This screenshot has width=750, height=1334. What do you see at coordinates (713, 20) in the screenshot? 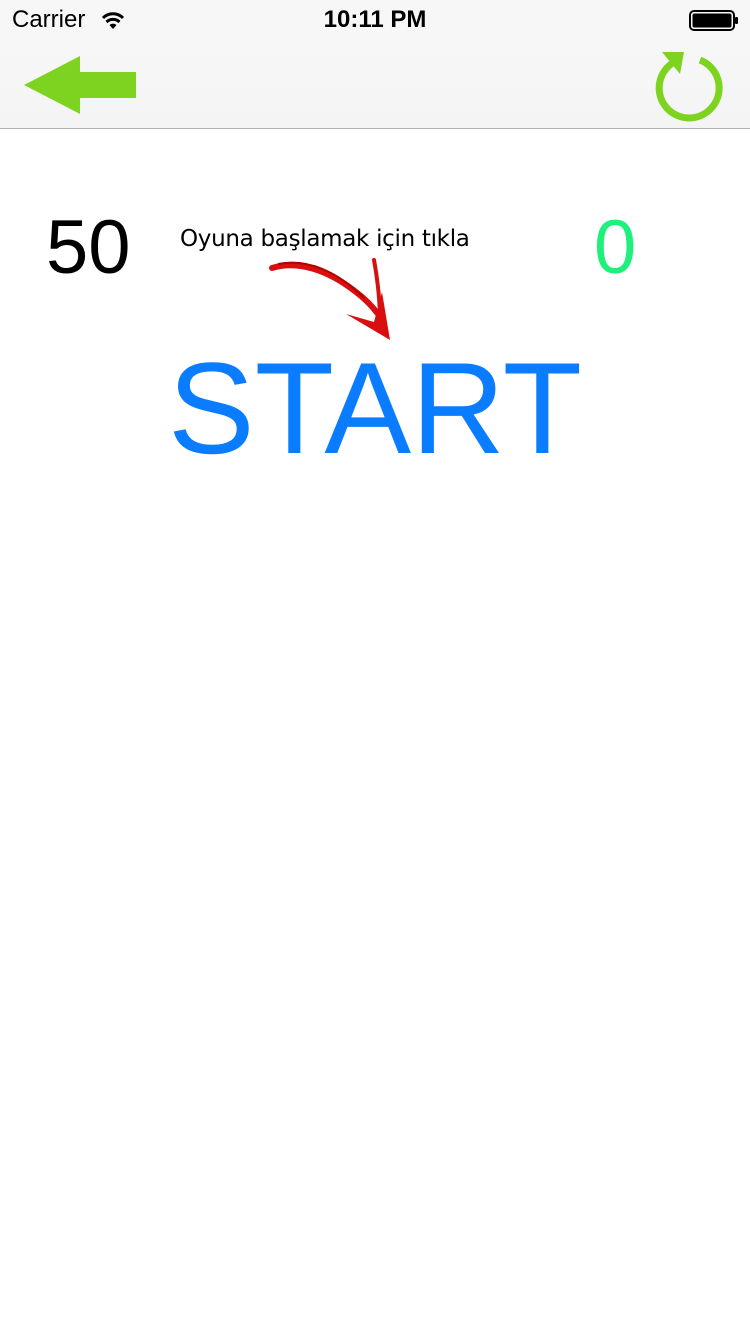
I see `battery-icon` at bounding box center [713, 20].